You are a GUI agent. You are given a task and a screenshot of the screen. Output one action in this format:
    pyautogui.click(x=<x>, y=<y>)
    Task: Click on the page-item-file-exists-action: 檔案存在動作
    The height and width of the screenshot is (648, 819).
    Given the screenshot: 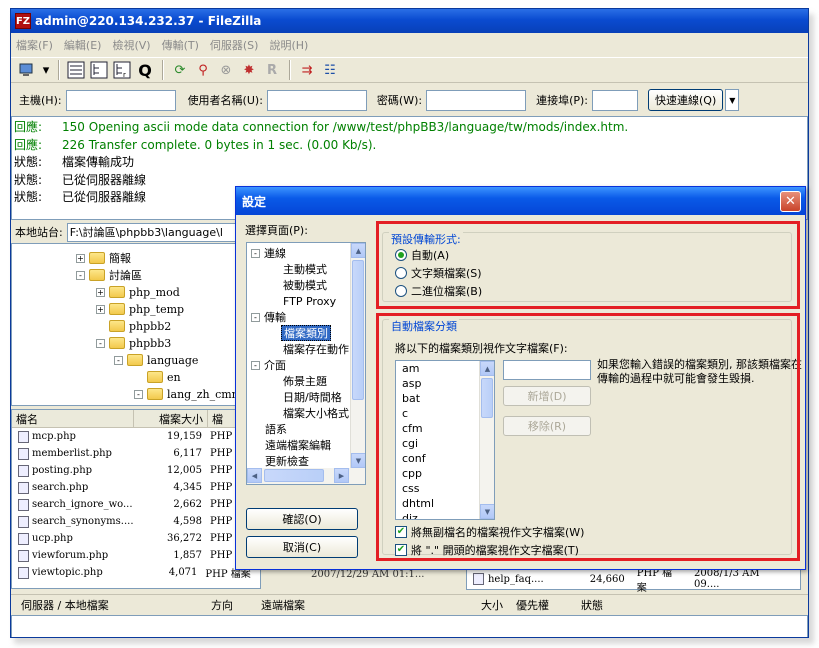 What is the action you would take?
    pyautogui.click(x=316, y=349)
    